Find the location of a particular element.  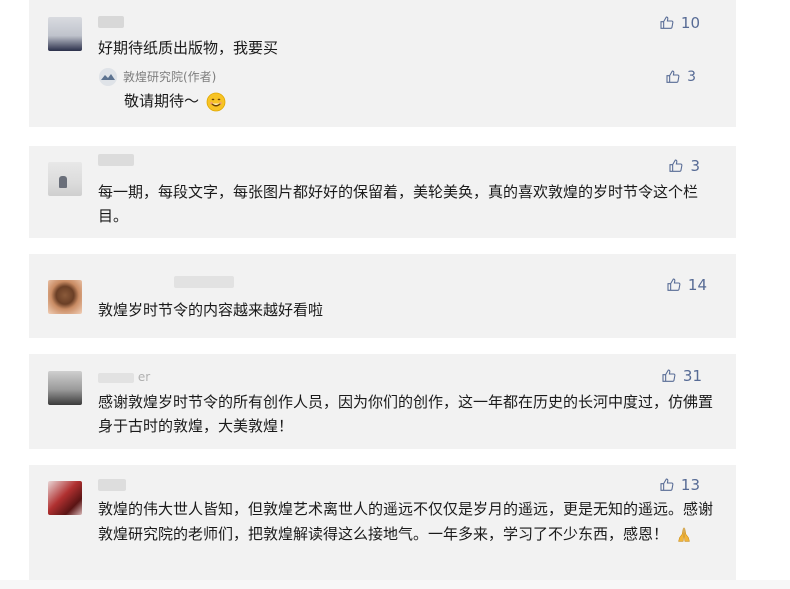

author-avatar is located at coordinates (108, 77).